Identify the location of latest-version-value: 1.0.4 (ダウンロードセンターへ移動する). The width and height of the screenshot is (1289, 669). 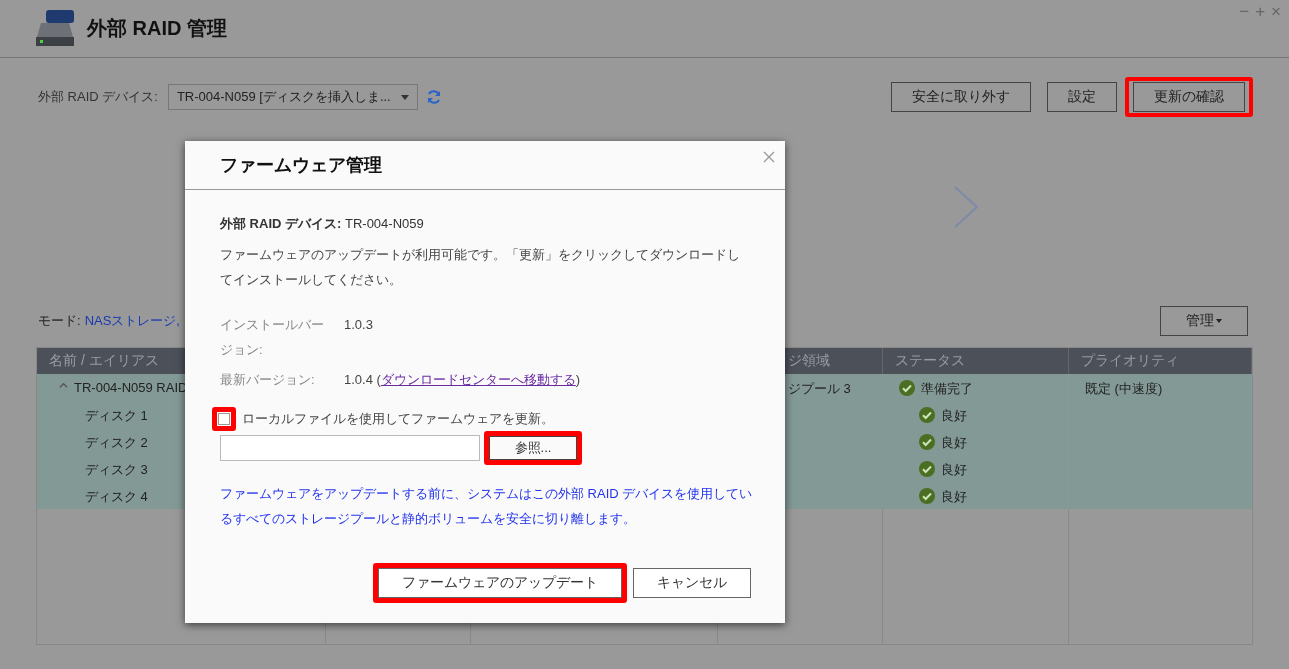
(463, 380).